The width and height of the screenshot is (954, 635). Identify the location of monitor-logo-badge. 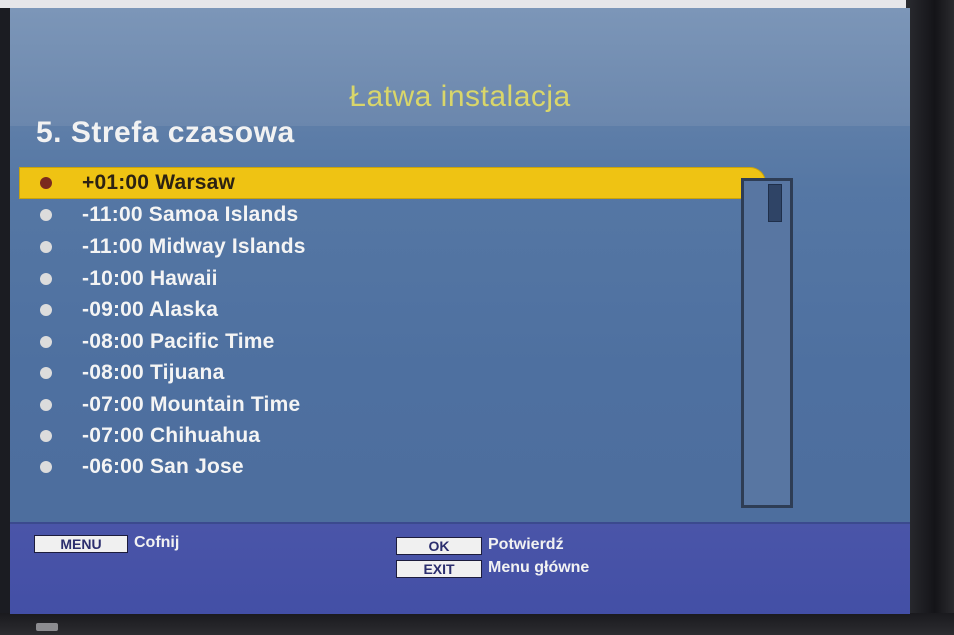
(47, 627).